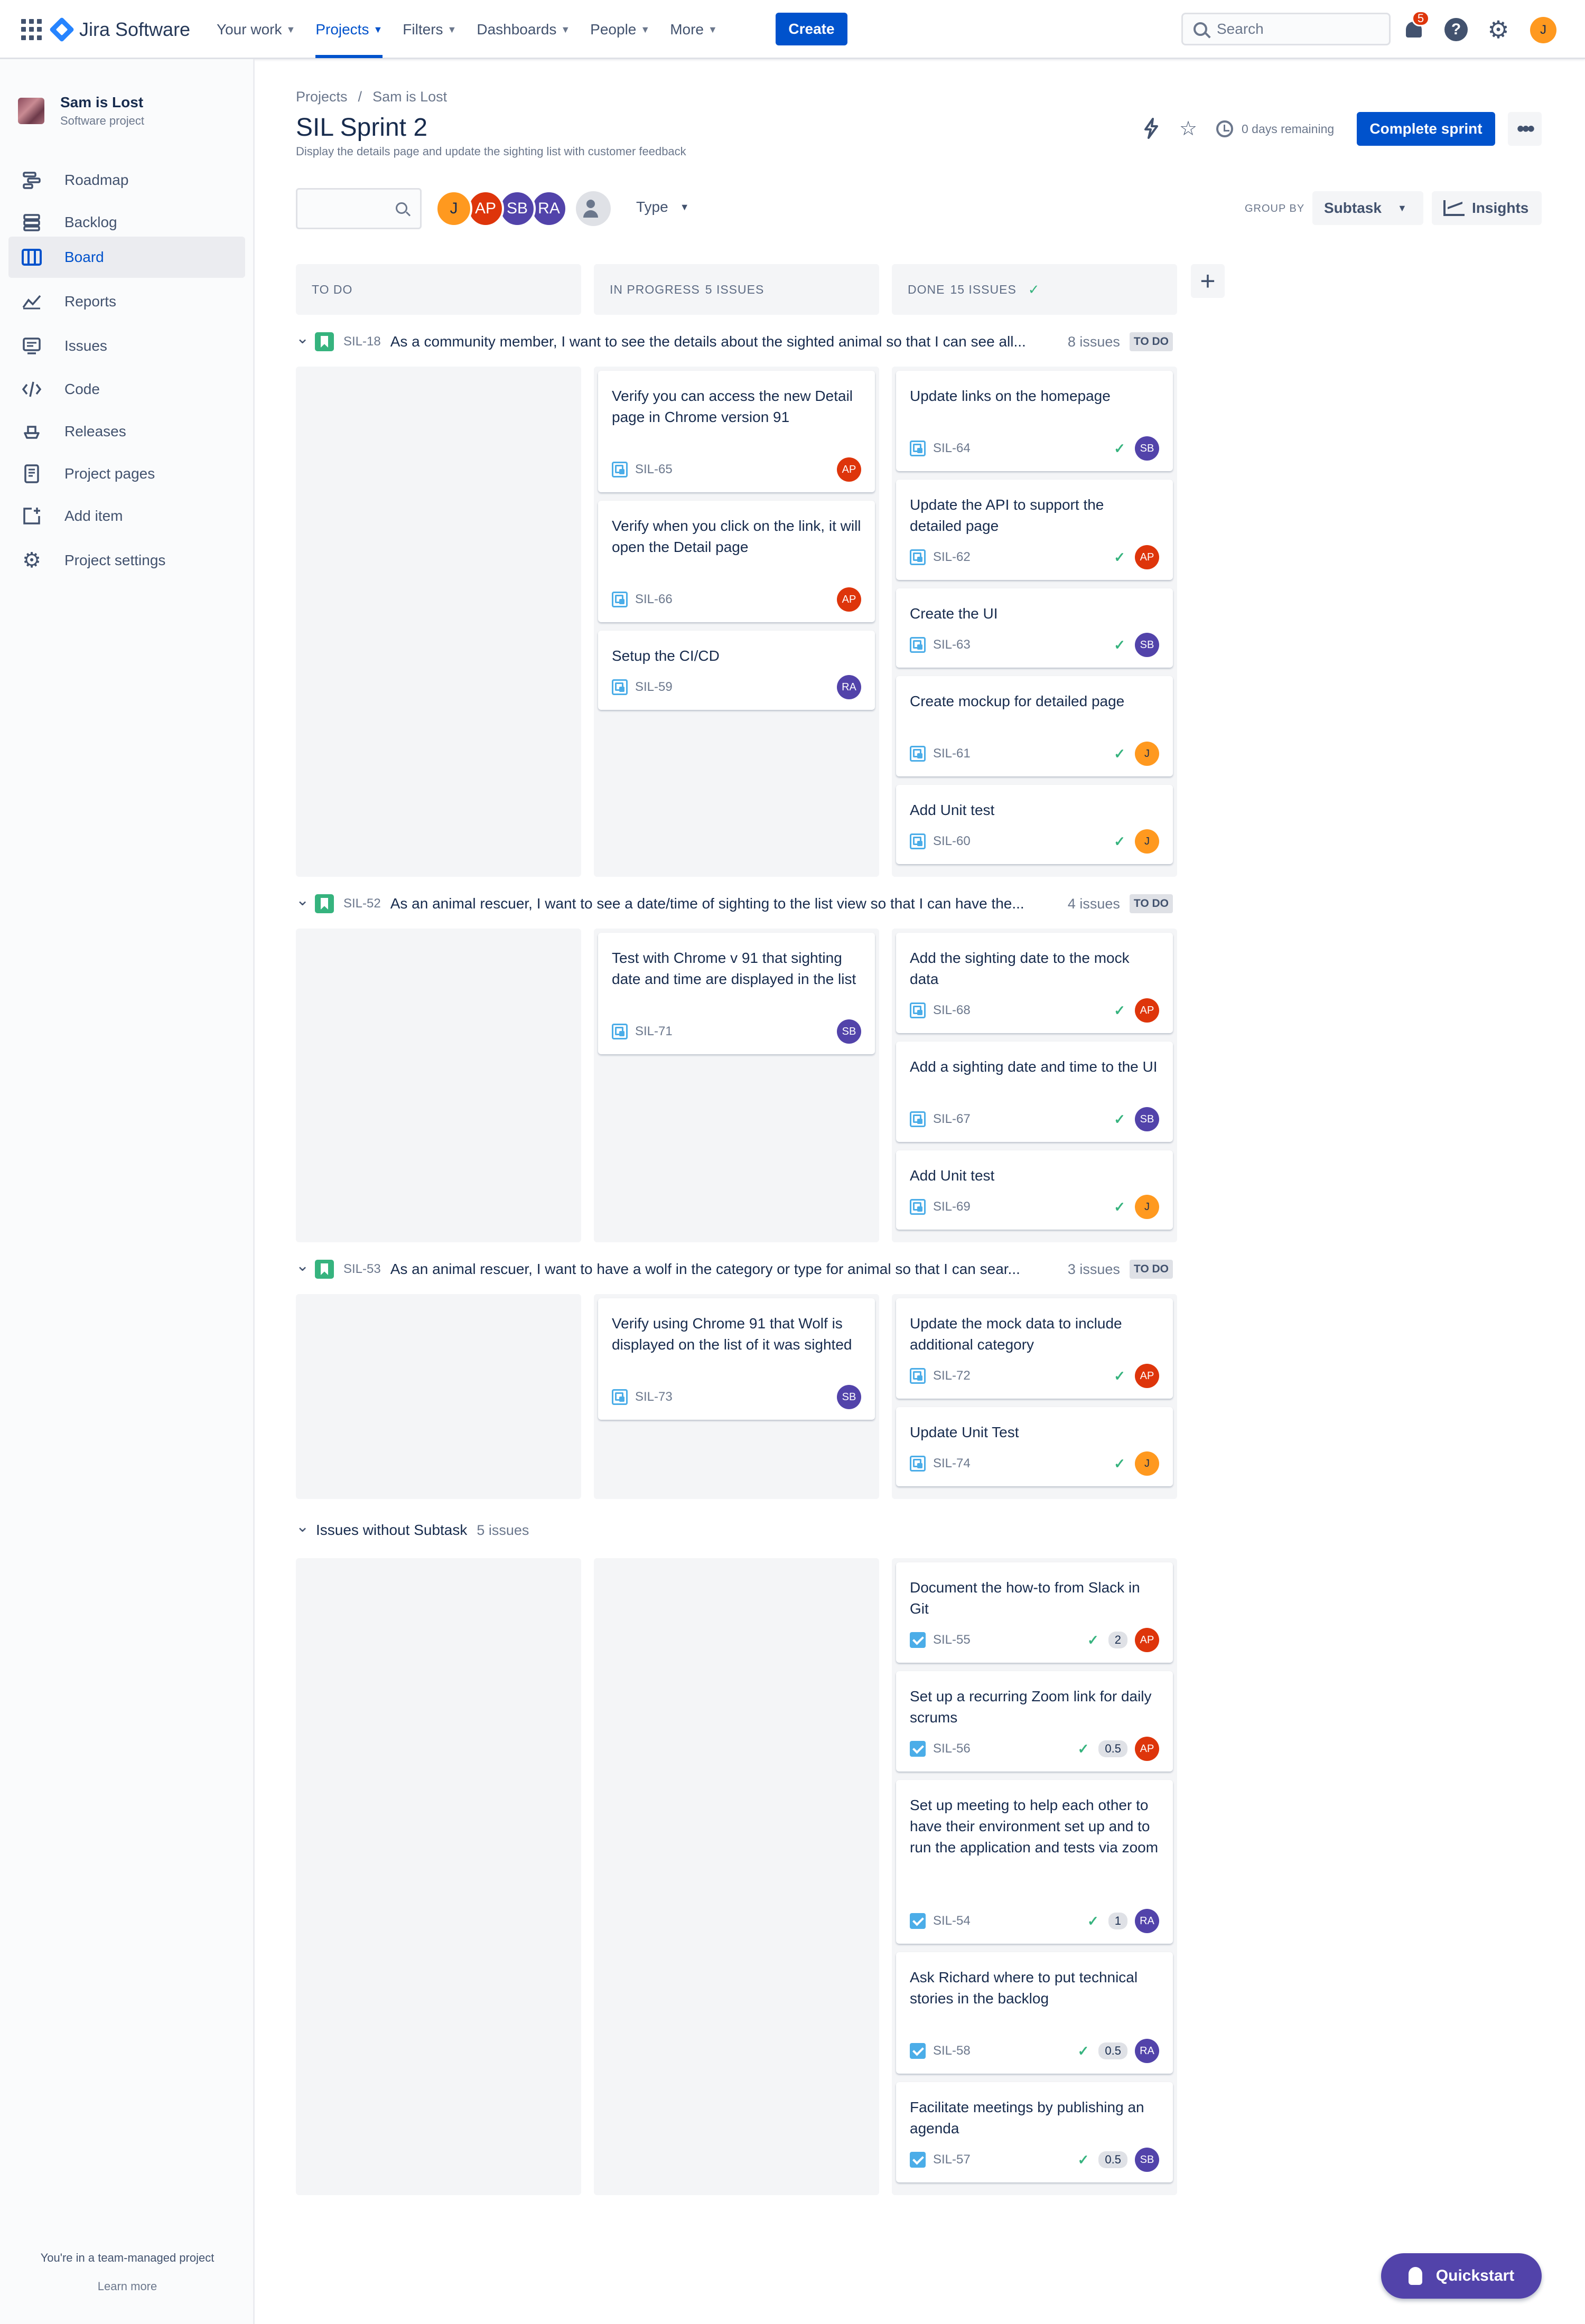  I want to click on star-button: ☆, so click(1188, 128).